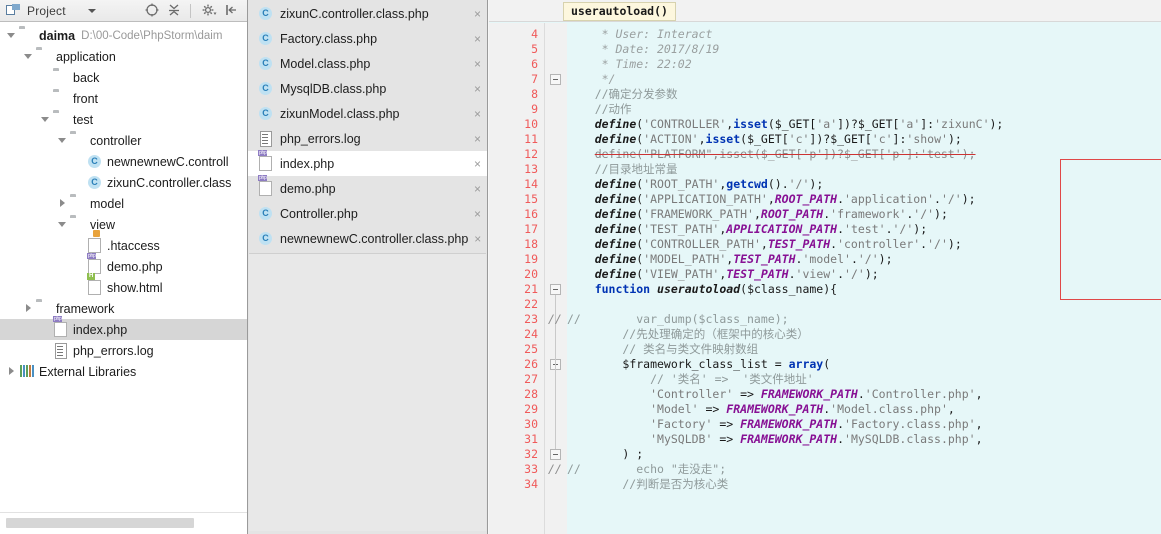 Image resolution: width=1161 pixels, height=534 pixels. I want to click on tree-item-back: back, so click(123, 77).